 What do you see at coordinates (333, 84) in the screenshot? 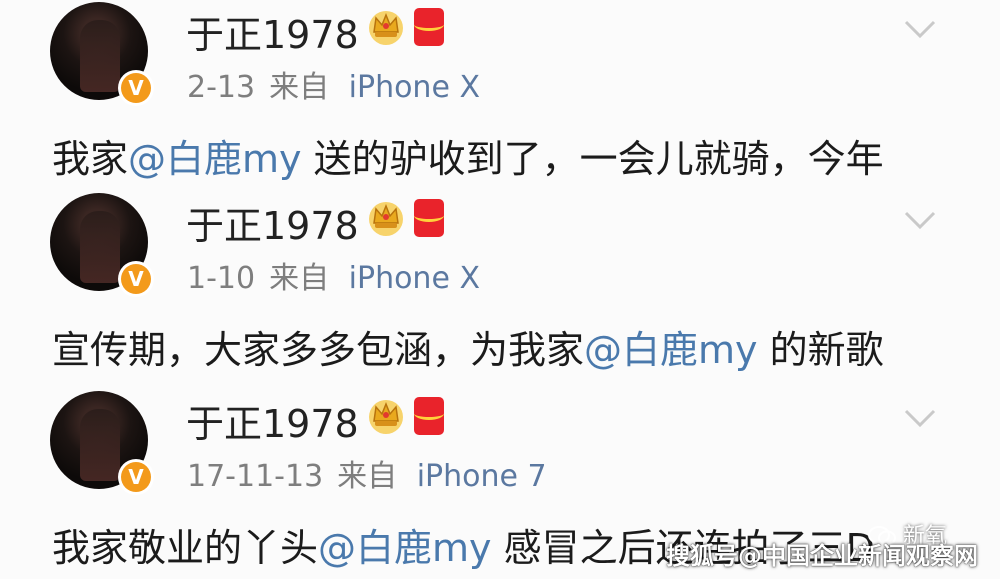
I see `post-meta: 2-13 来自 iPhone X` at bounding box center [333, 84].